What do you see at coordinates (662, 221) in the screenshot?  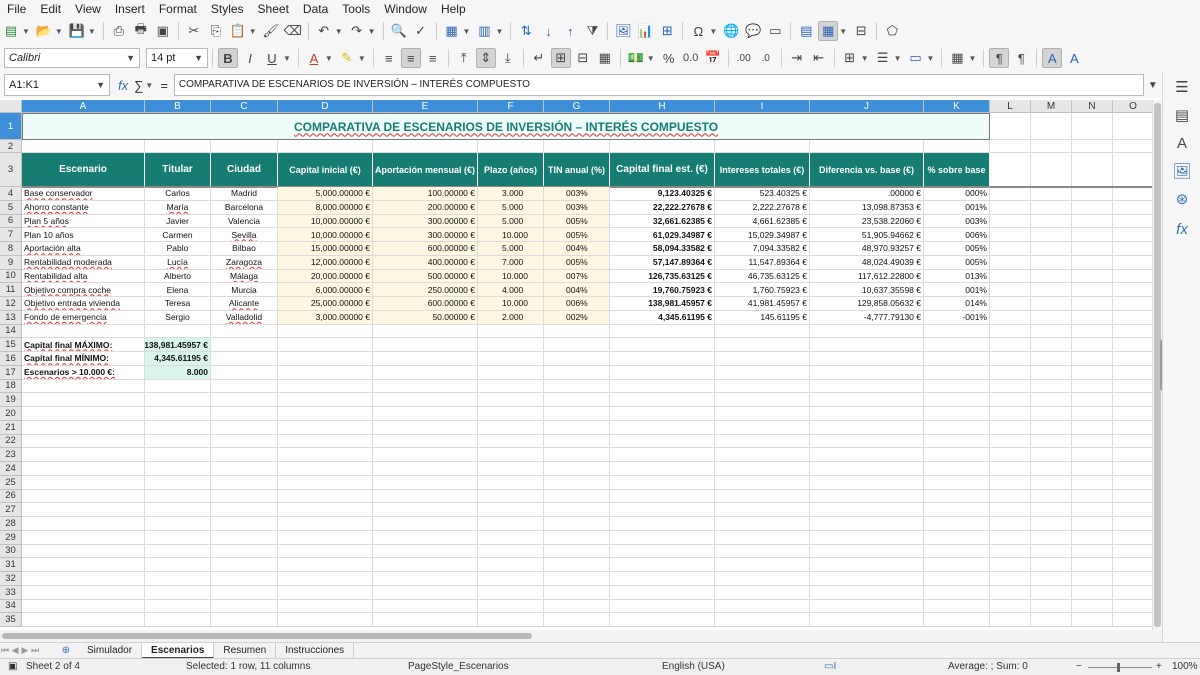 I see `data-cell: 32,661.62385 €` at bounding box center [662, 221].